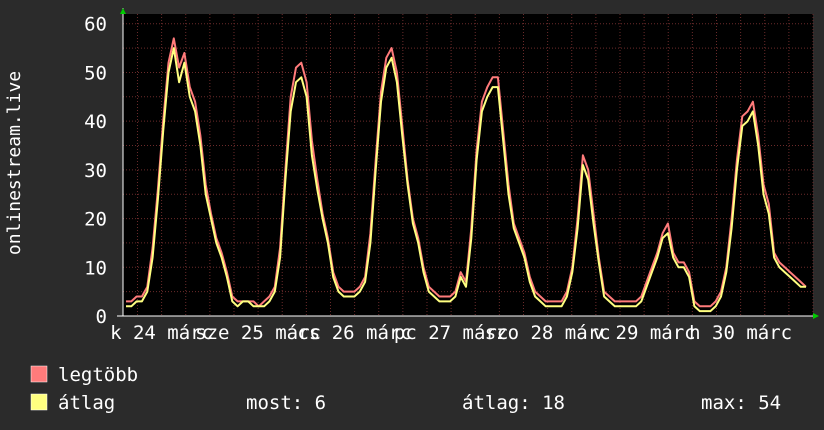 Image resolution: width=824 pixels, height=430 pixels. Describe the element at coordinates (95, 268) in the screenshot. I see `y-tick-label: 10` at that location.